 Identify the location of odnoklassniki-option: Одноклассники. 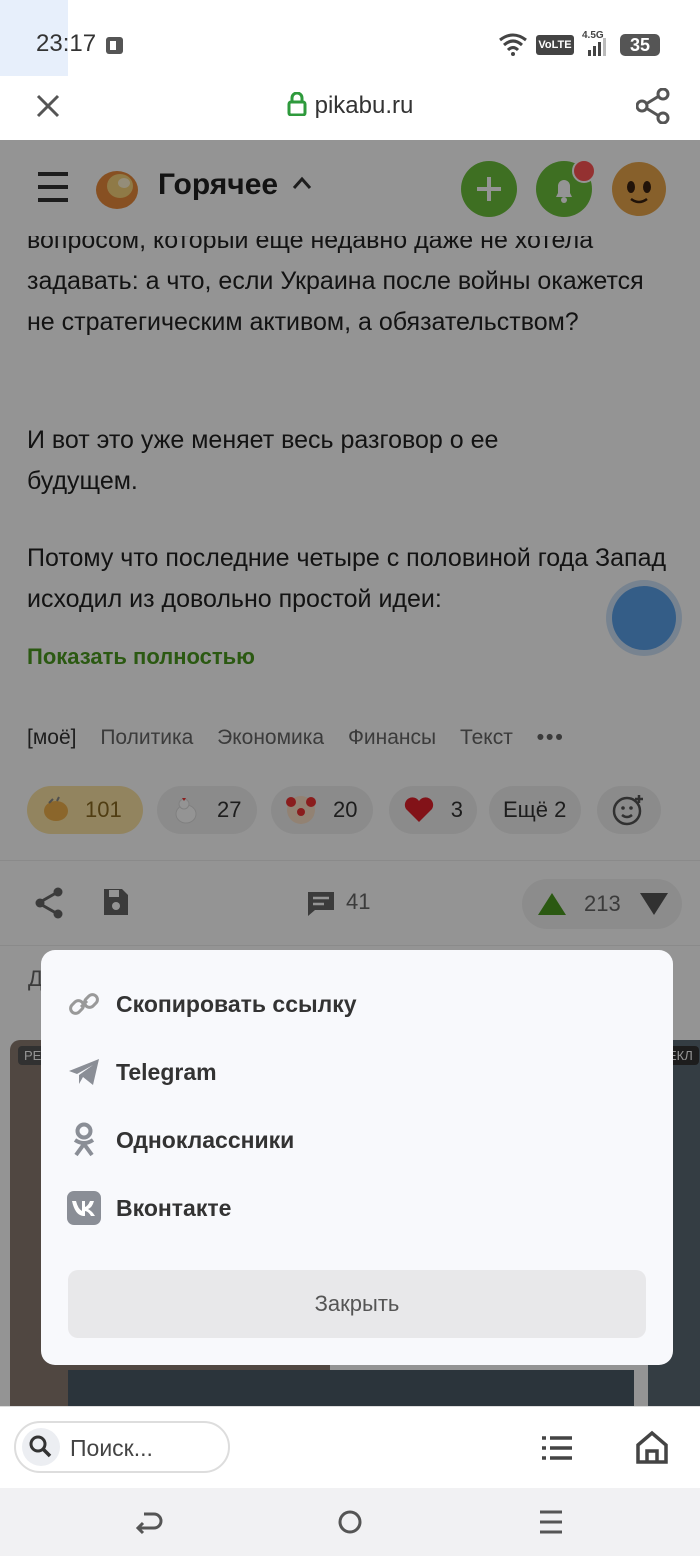
(357, 1140).